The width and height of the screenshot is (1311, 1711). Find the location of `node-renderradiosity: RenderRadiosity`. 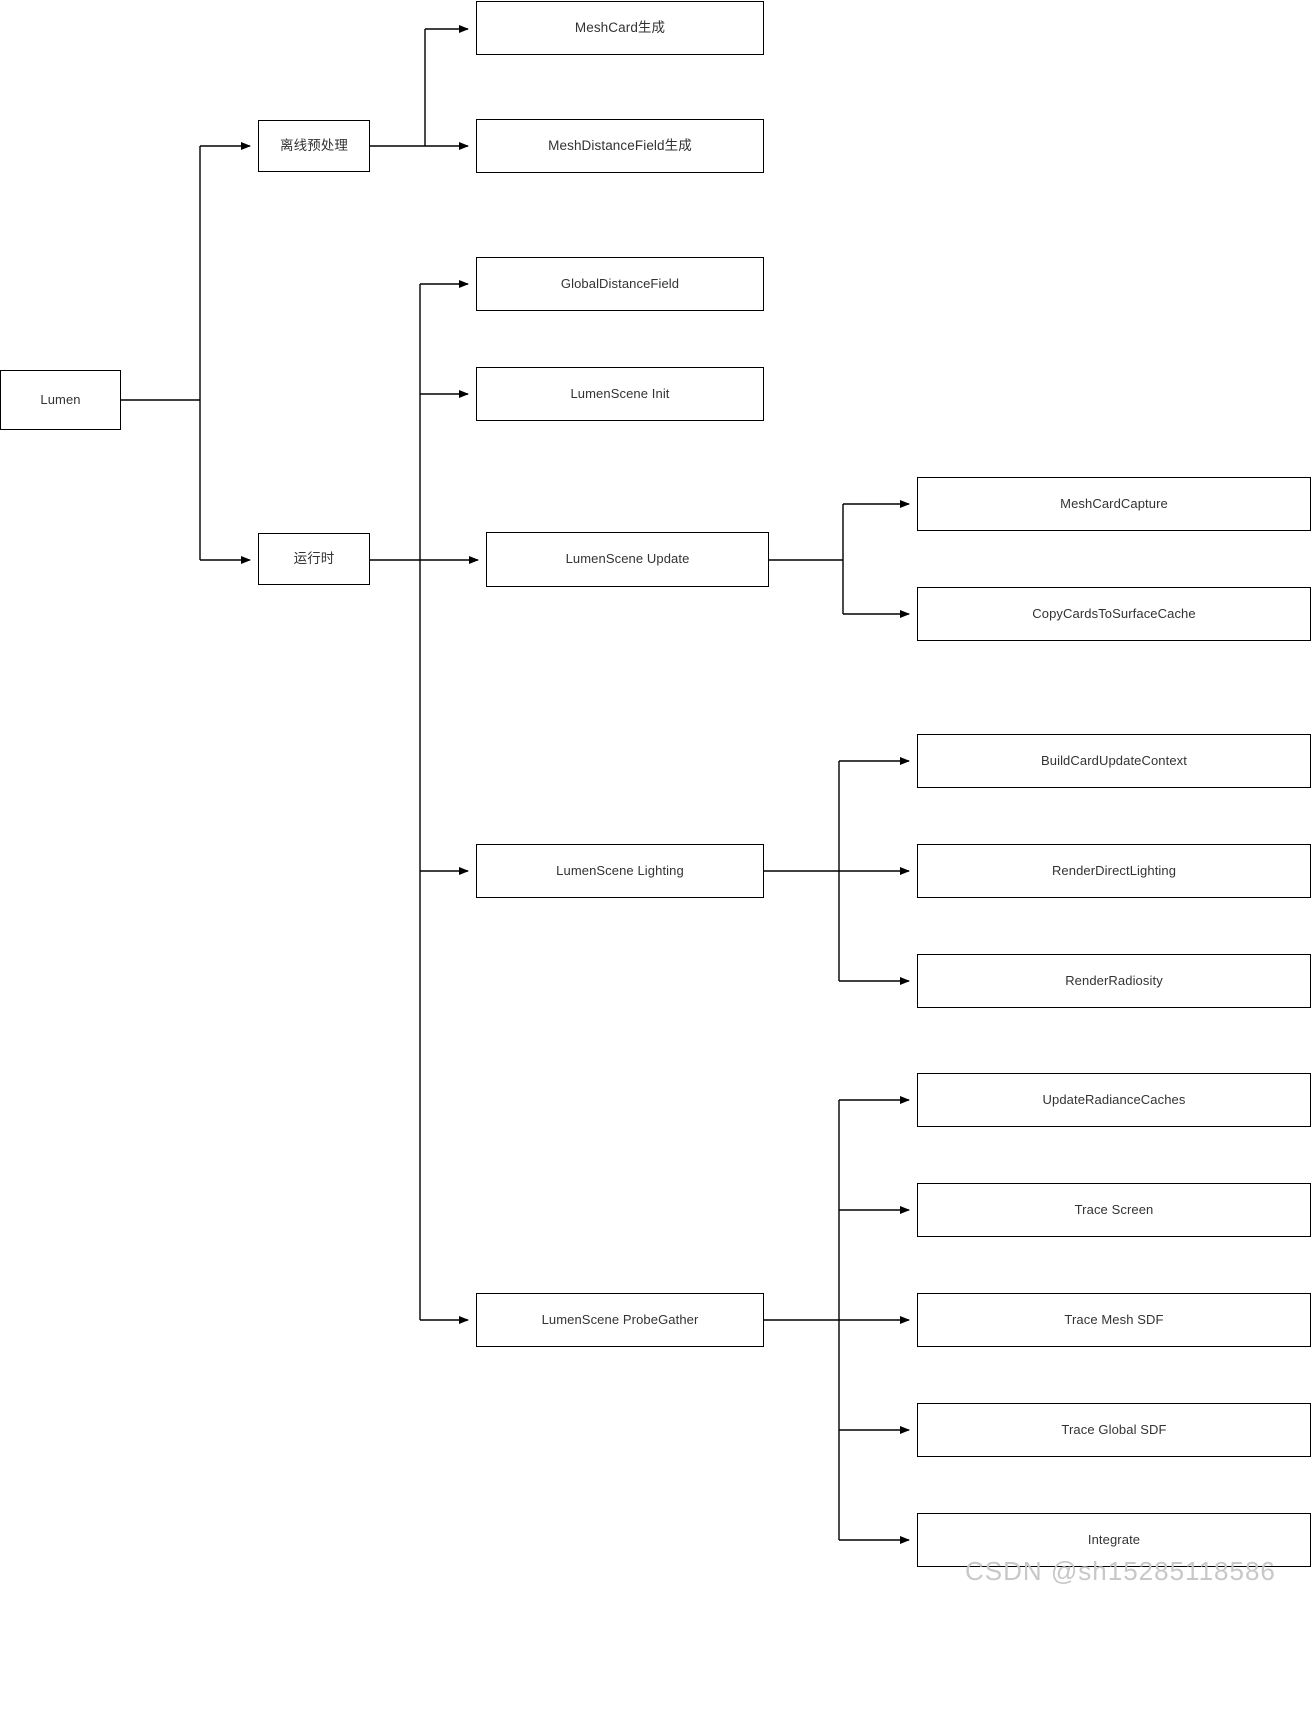

node-renderradiosity: RenderRadiosity is located at coordinates (1114, 981).